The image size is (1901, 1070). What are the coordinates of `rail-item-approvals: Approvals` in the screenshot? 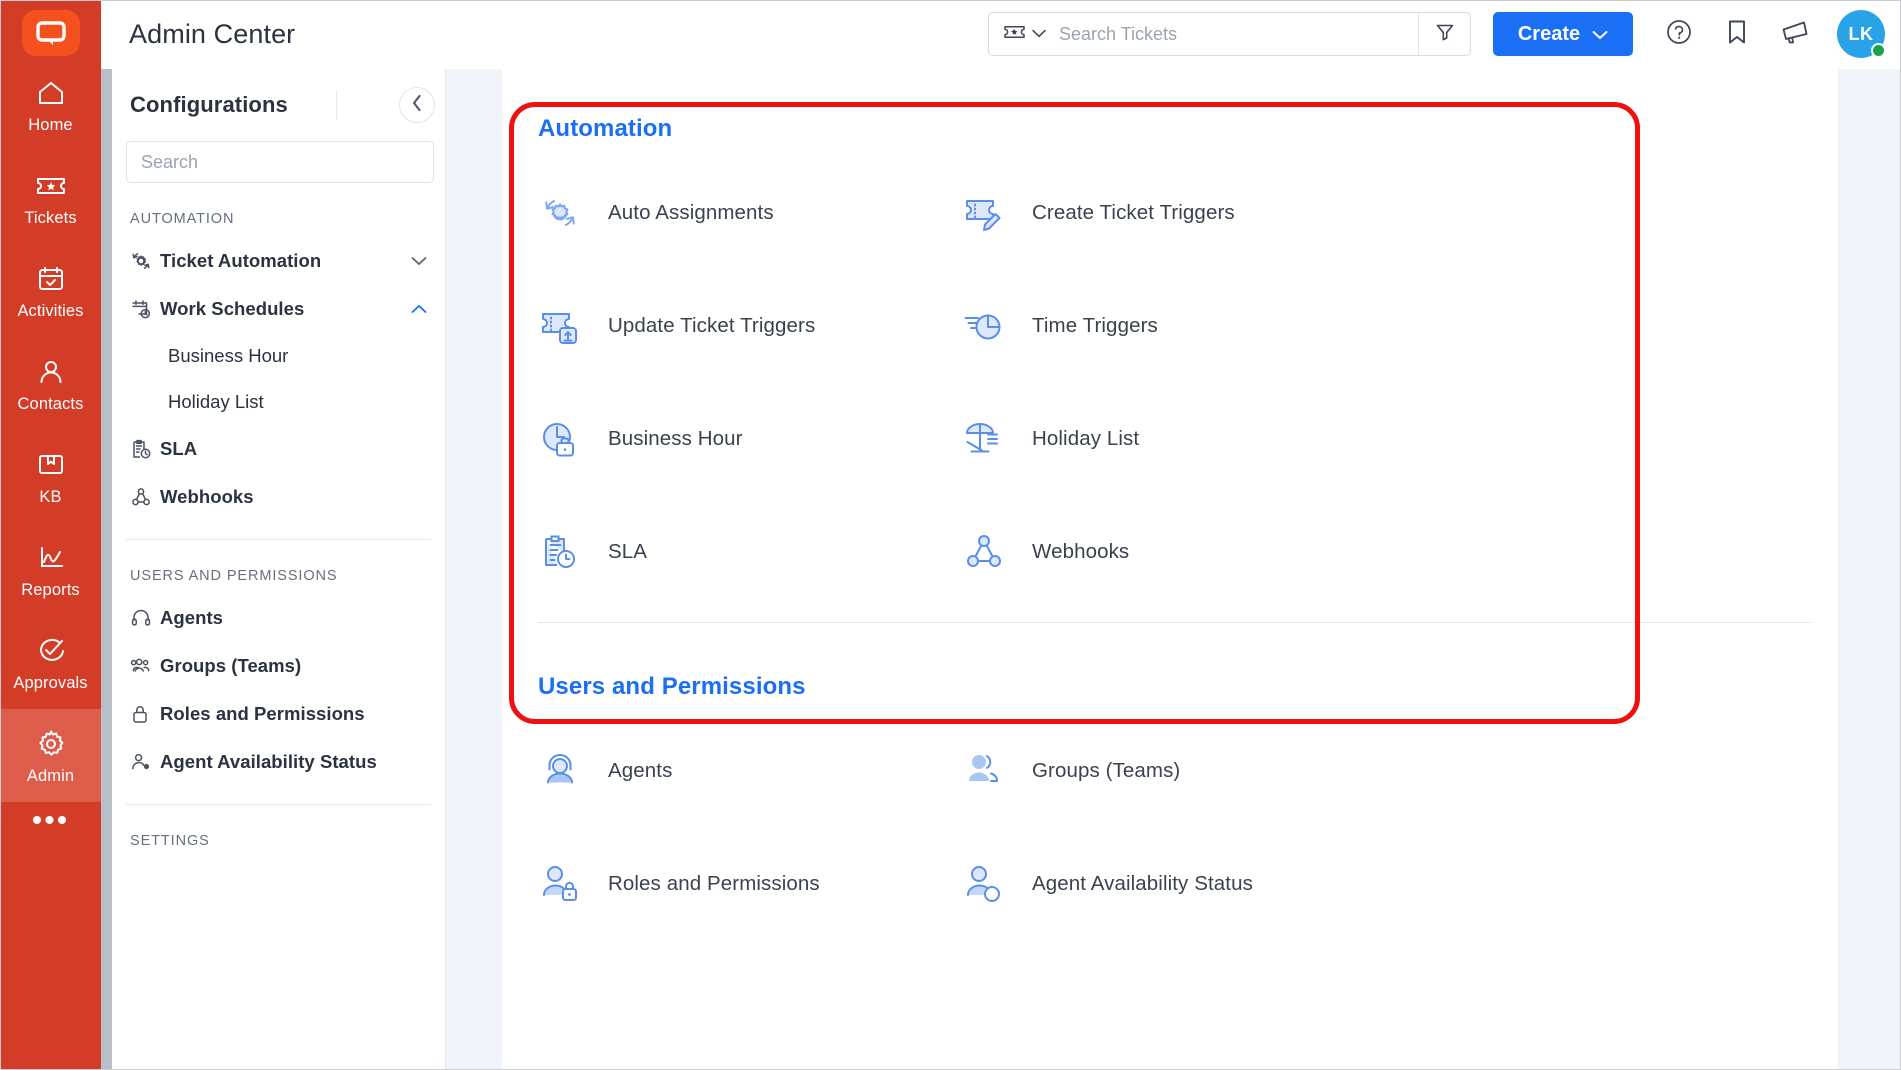 It's located at (50, 662).